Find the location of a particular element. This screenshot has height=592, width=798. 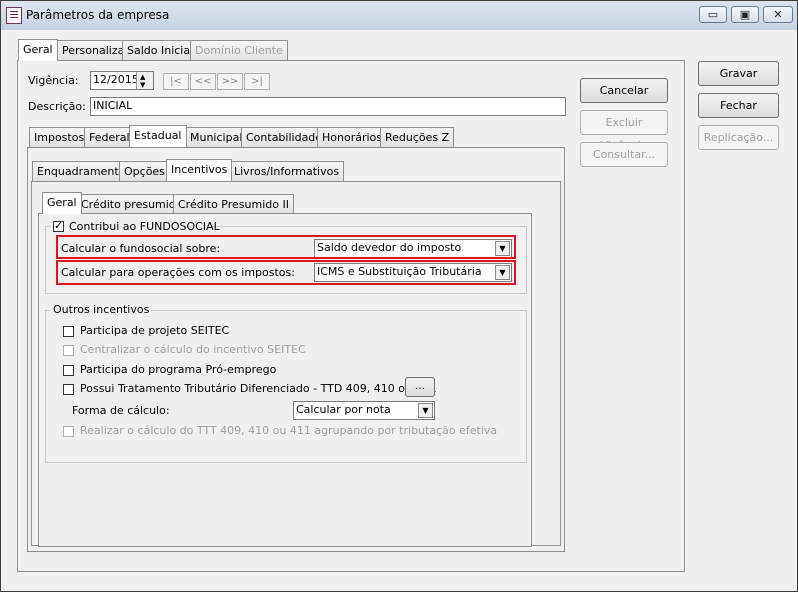

fechar-button: Fechar is located at coordinates (738, 105).